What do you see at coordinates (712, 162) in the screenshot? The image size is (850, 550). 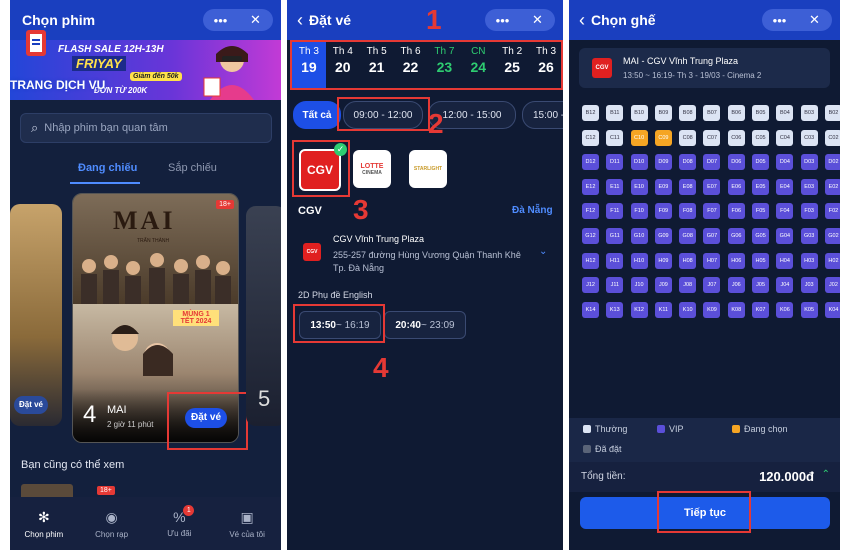 I see `seat-vip: D07` at bounding box center [712, 162].